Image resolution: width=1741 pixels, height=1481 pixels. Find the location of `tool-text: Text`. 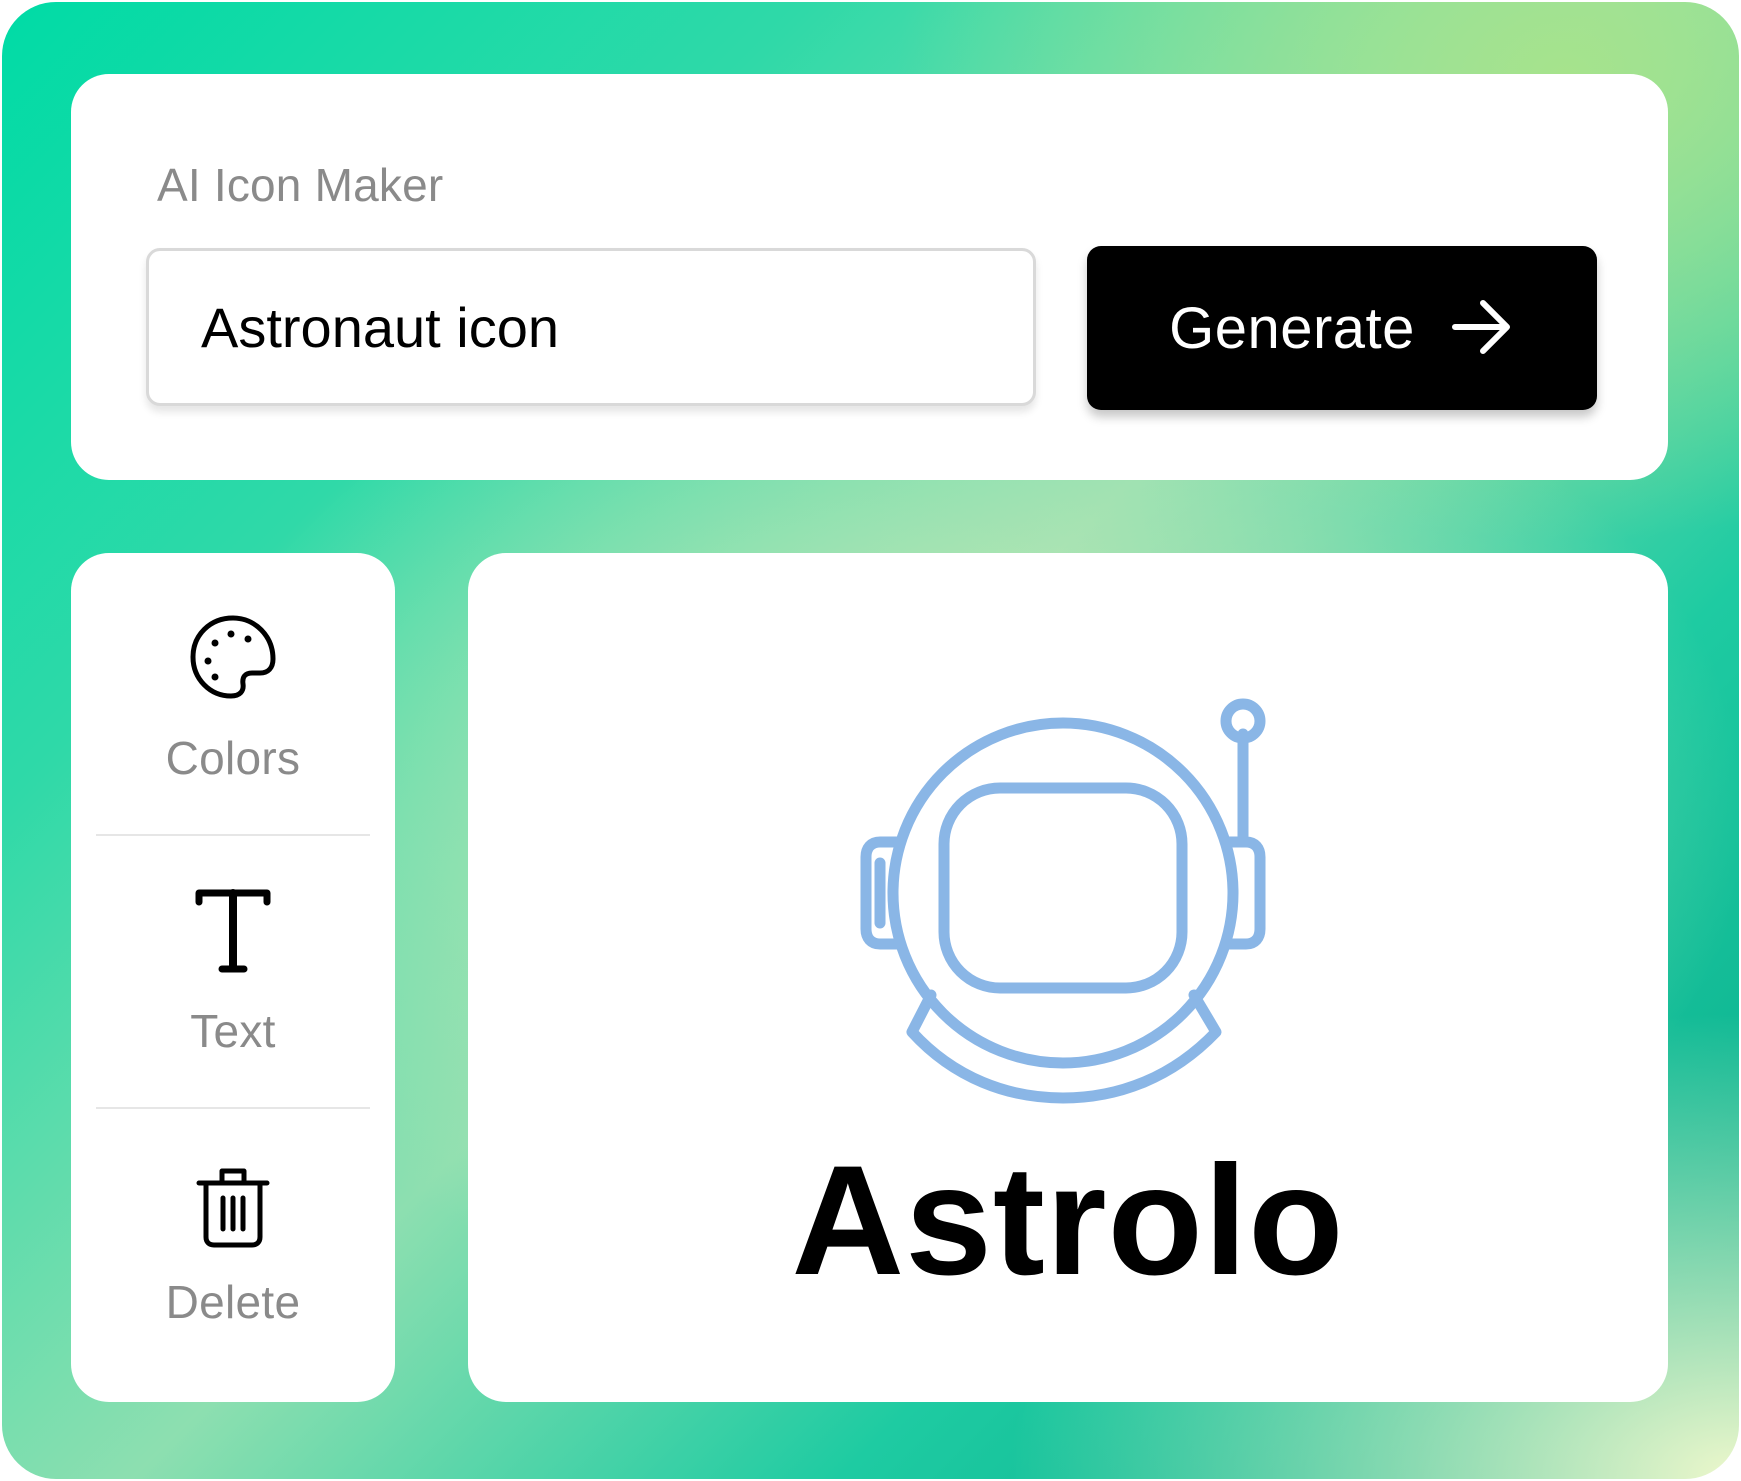

tool-text: Text is located at coordinates (233, 972).